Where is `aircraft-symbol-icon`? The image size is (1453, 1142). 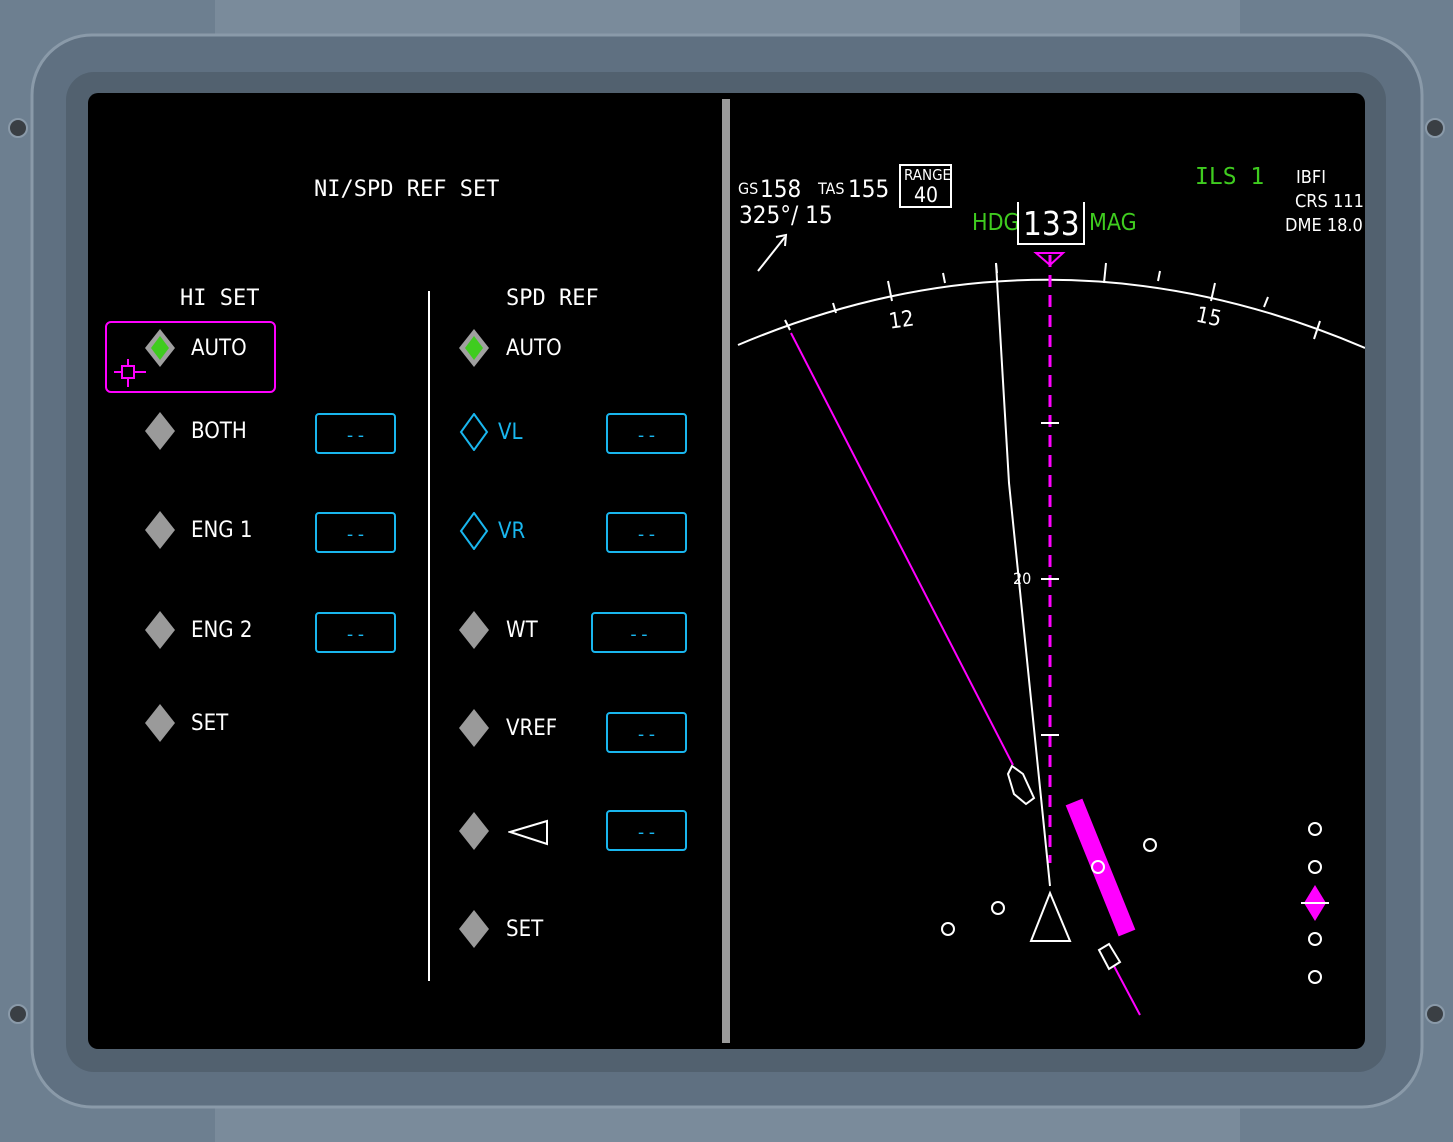
aircraft-symbol-icon is located at coordinates (1050, 916).